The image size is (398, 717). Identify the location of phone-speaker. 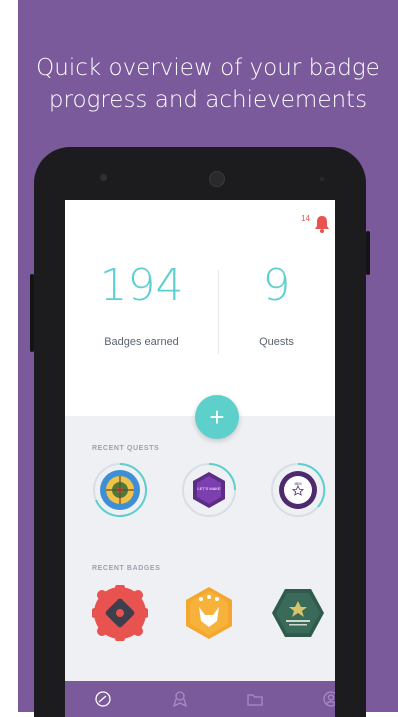
(217, 179).